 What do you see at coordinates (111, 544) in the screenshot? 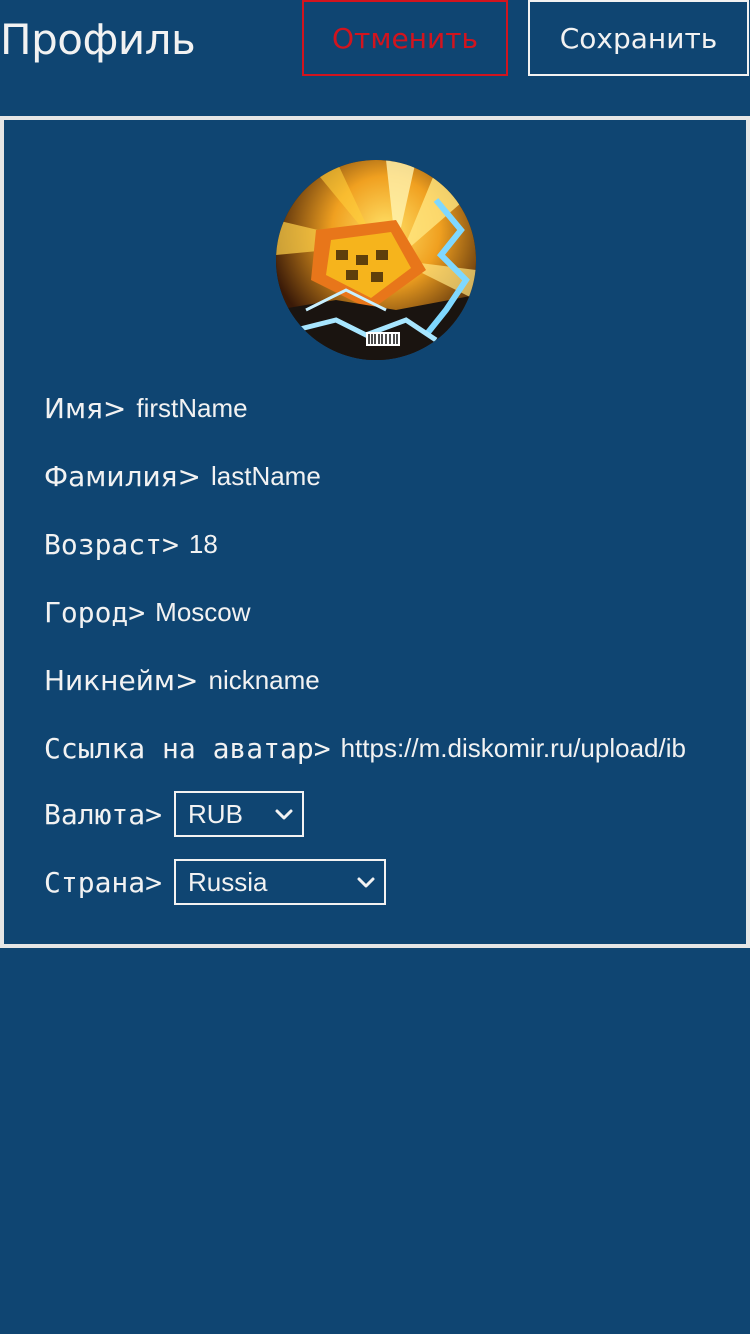
I see `field-label: Возраст>` at bounding box center [111, 544].